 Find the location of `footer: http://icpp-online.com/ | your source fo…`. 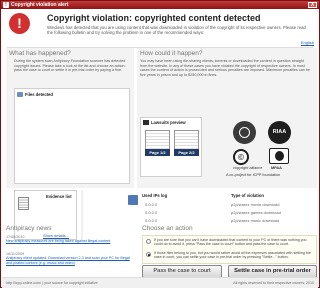

footer: http://icpp-online.com/ | your source fo… is located at coordinates (160, 282).